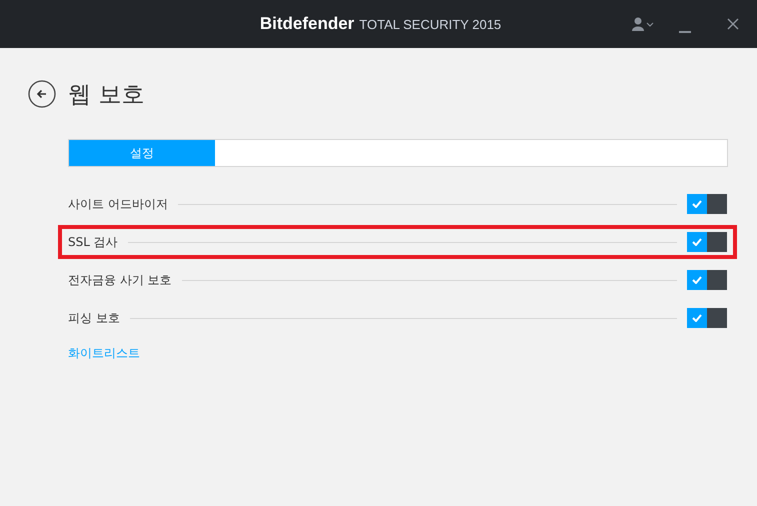 The width and height of the screenshot is (757, 506). I want to click on tab: 설정, so click(142, 153).